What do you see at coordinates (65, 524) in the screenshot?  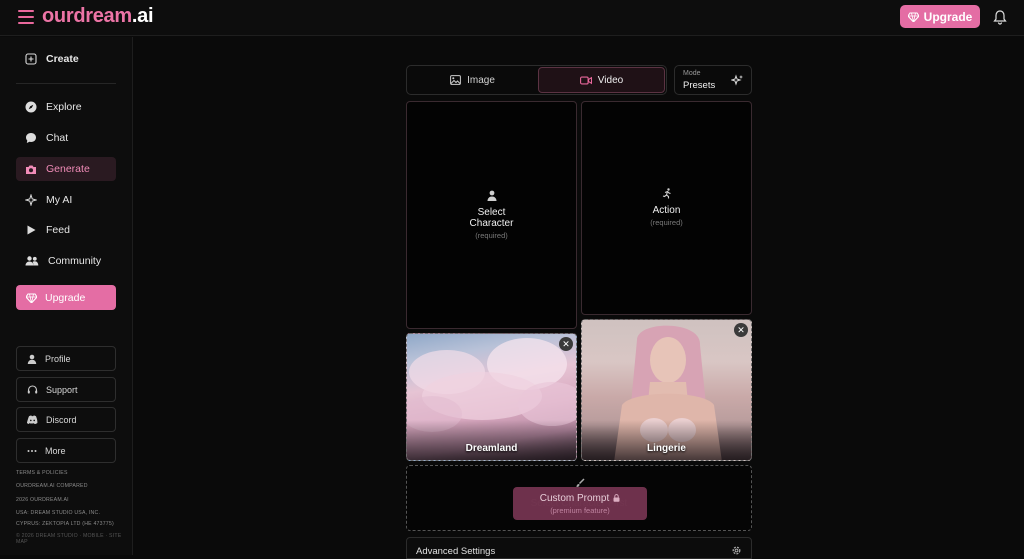 I see `cyprus-entity-text: CYPRUS: ZEKTOPIA LTD (HE 473775)` at bounding box center [65, 524].